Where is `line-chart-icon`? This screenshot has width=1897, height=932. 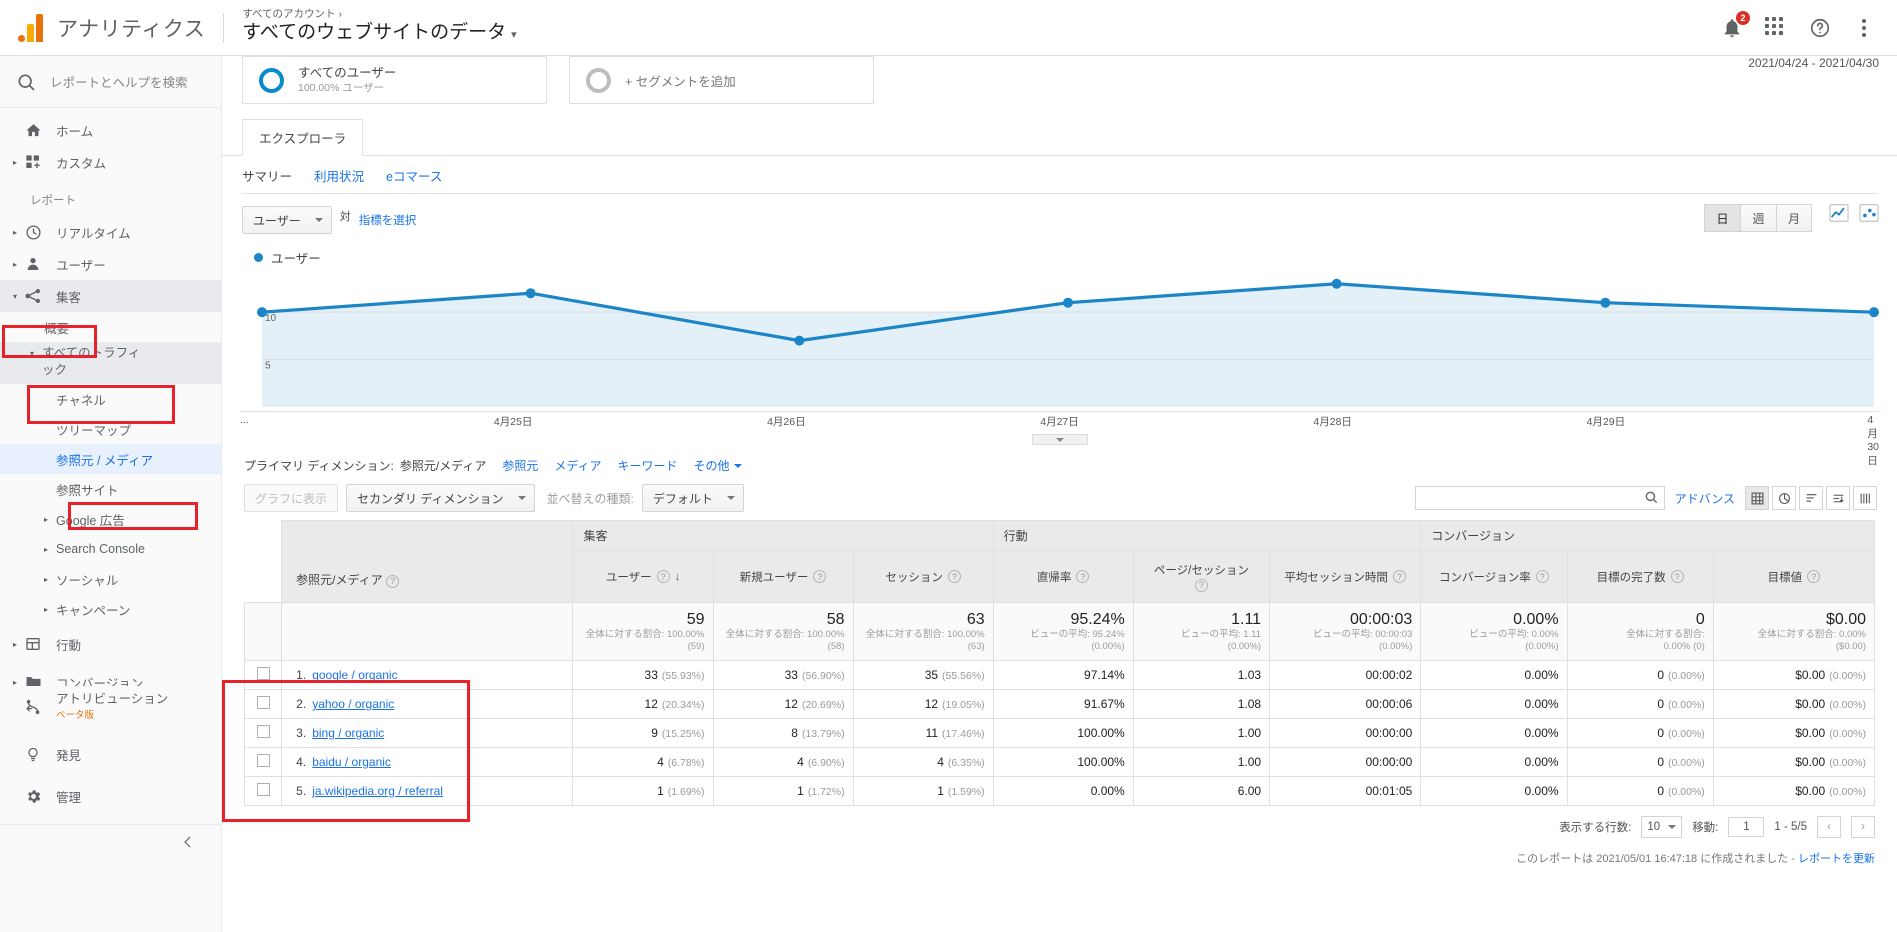
line-chart-icon is located at coordinates (1839, 214).